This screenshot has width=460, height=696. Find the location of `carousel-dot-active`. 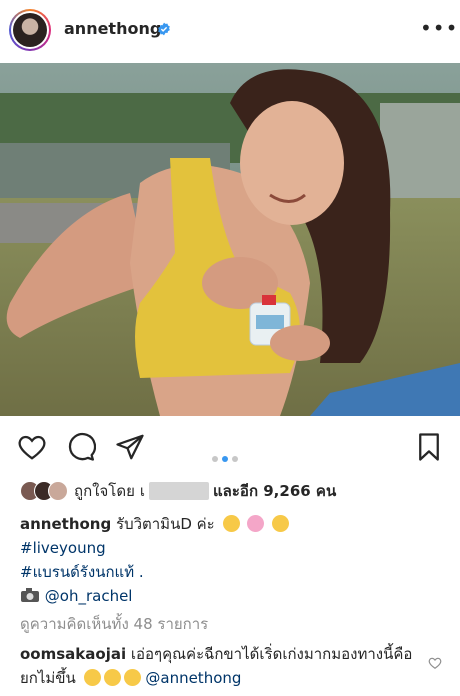

carousel-dot-active is located at coordinates (225, 459).